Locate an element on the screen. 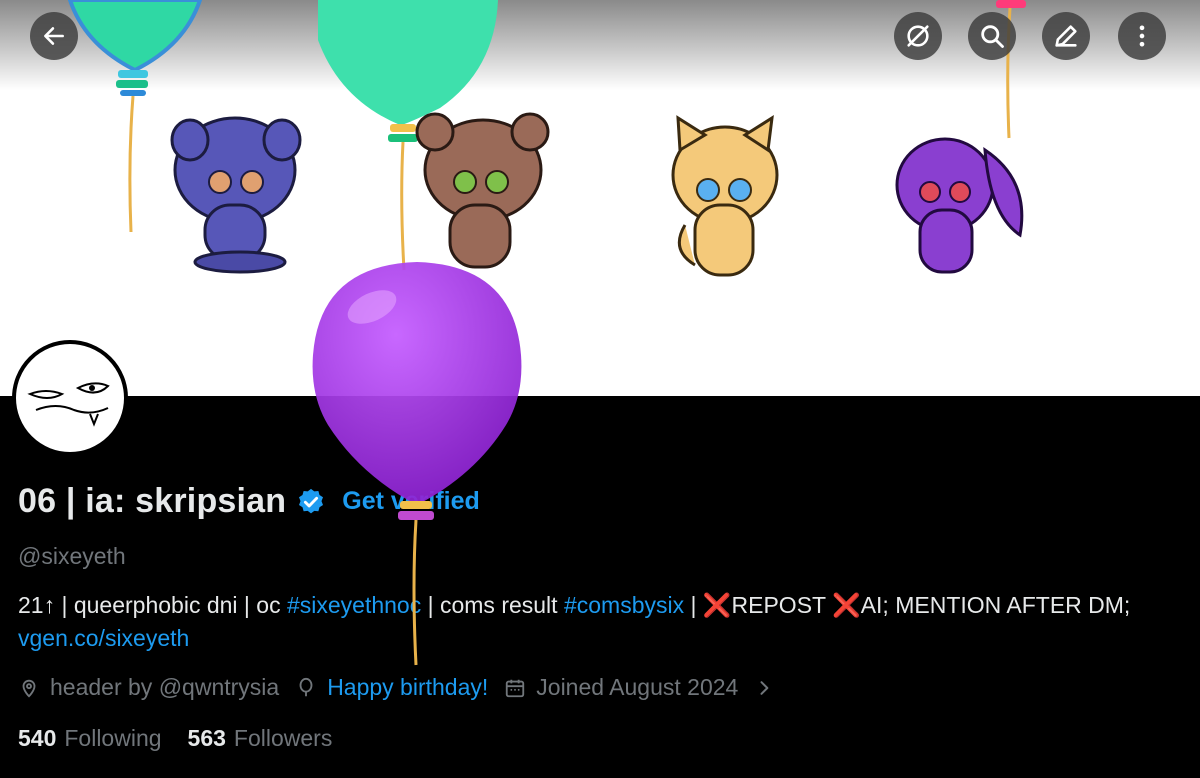  bio-text: AI; MENTION AFTER DM; is located at coordinates (995, 605).